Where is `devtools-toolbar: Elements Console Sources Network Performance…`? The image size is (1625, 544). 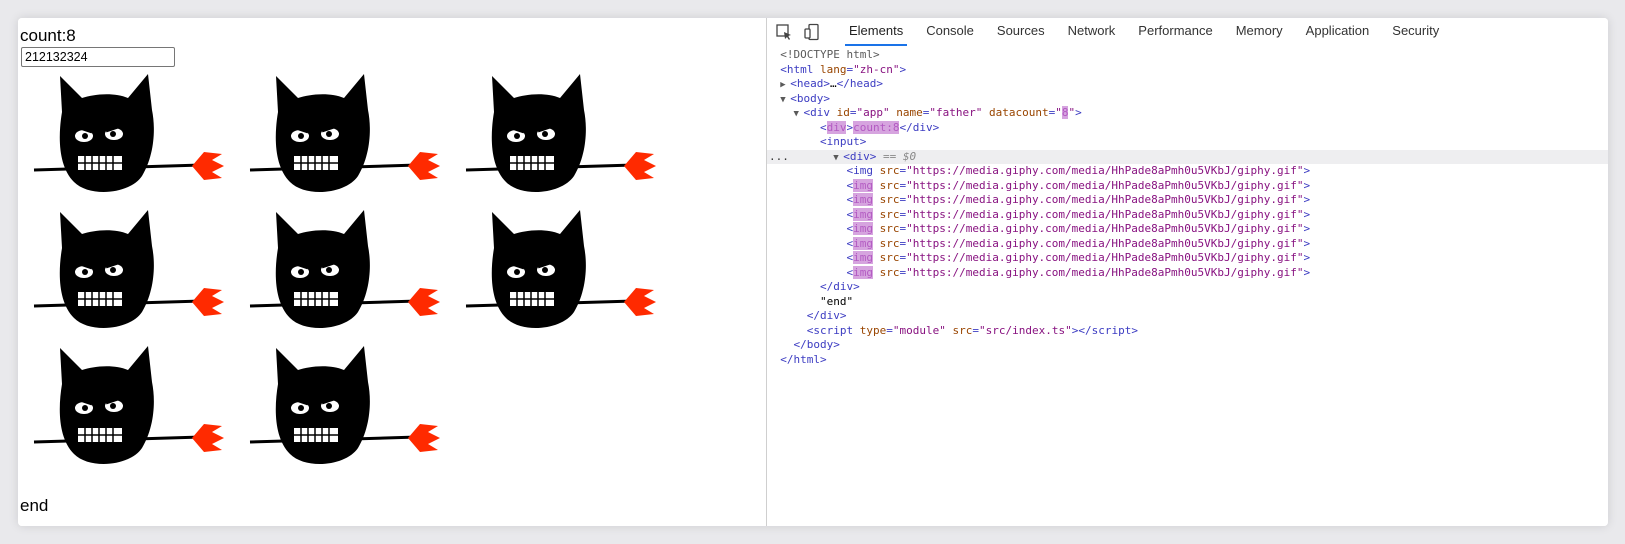 devtools-toolbar: Elements Console Sources Network Performance… is located at coordinates (1187, 32).